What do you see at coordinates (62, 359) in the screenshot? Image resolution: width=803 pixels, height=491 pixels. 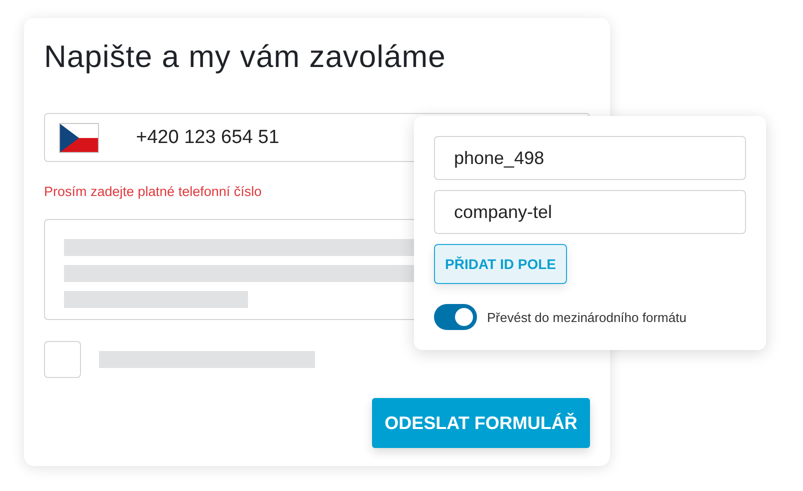 I see `checkbox` at bounding box center [62, 359].